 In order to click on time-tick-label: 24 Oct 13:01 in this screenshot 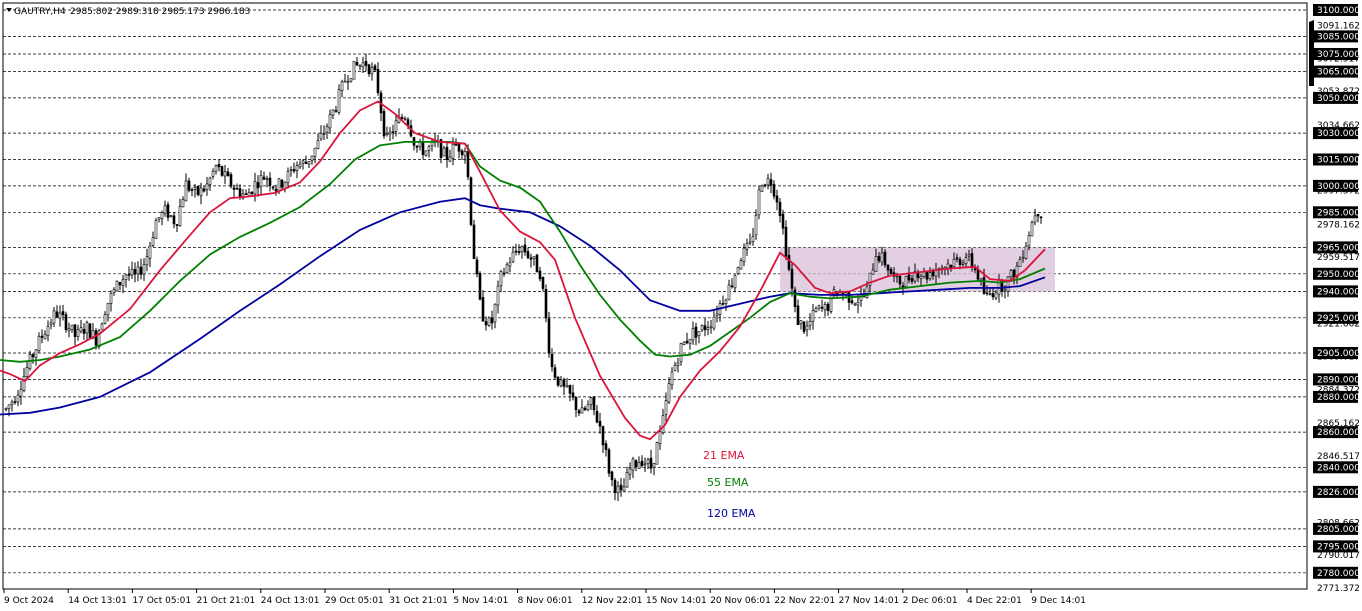, I will do `click(290, 601)`.